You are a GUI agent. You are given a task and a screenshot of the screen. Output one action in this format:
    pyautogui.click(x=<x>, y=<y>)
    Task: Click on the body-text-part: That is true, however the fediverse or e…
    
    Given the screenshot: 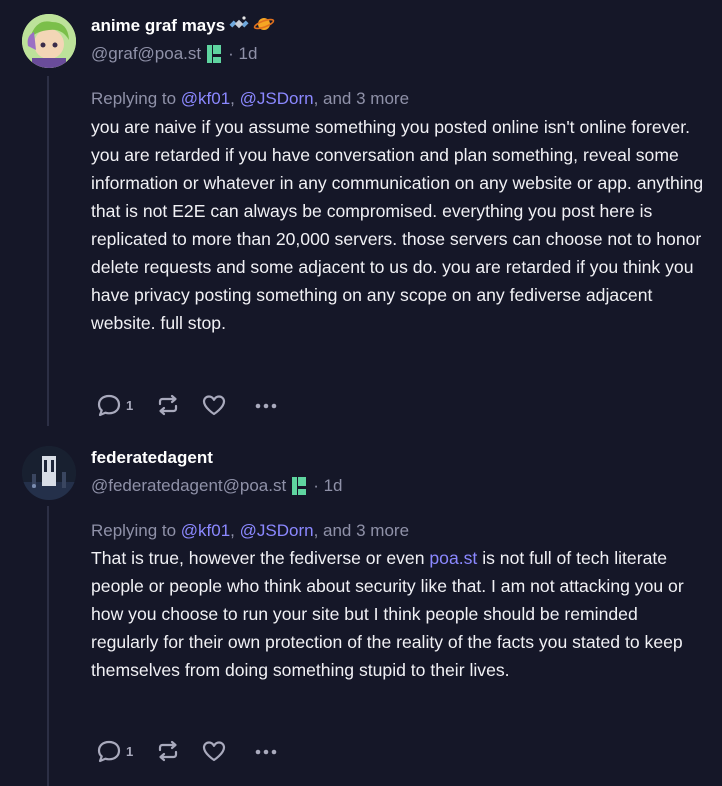 What is the action you would take?
    pyautogui.click(x=260, y=558)
    